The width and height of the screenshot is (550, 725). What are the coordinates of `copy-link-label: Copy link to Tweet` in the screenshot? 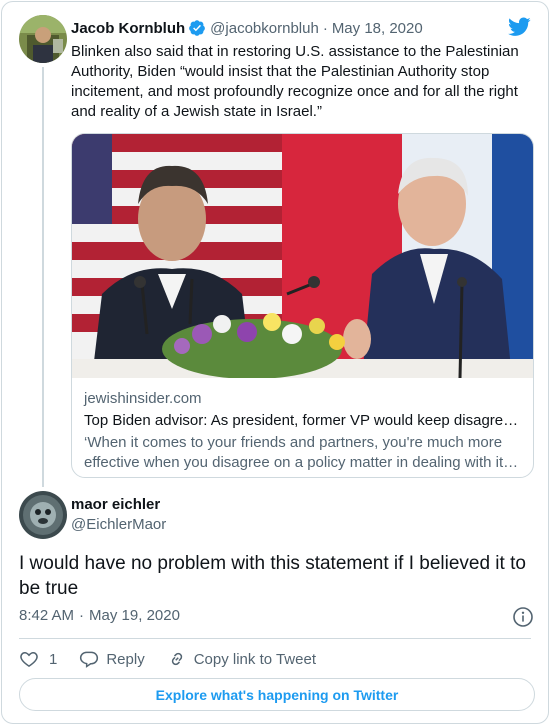 It's located at (254, 659).